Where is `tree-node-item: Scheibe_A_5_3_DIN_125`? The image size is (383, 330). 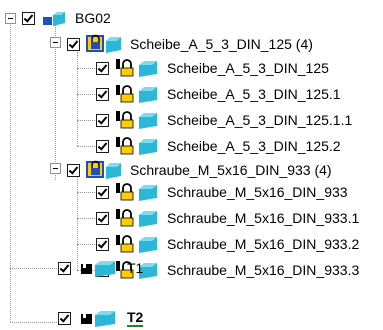 tree-node-item: Scheibe_A_5_3_DIN_125 is located at coordinates (212, 68).